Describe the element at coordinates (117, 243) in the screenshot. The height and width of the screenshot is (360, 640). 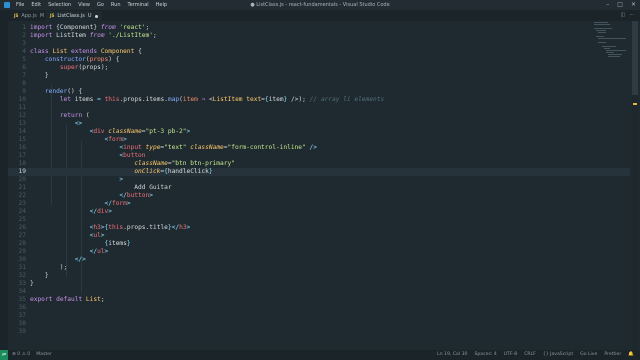
I see `code-text: {items}` at that location.